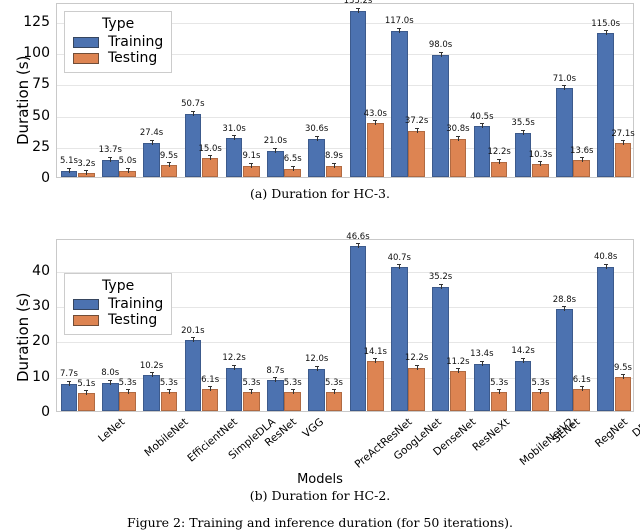 Image resolution: width=640 pixels, height=530 pixels. What do you see at coordinates (399, 257) in the screenshot?
I see `bar-value-label: 40.7s` at bounding box center [399, 257].